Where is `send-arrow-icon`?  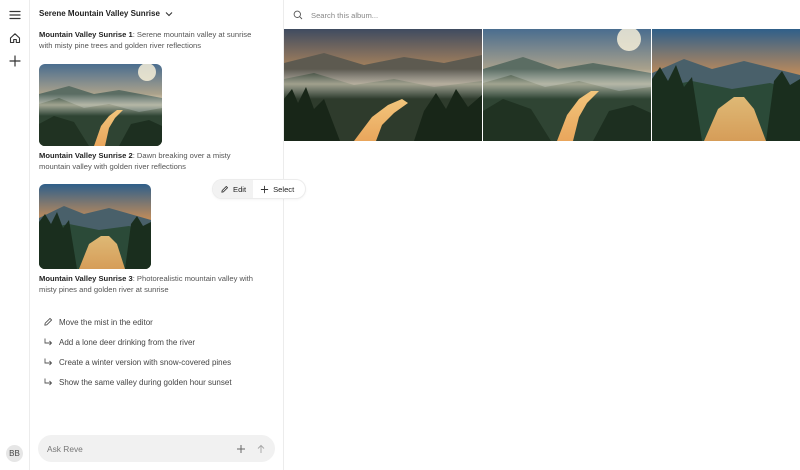
send-arrow-icon is located at coordinates (261, 449).